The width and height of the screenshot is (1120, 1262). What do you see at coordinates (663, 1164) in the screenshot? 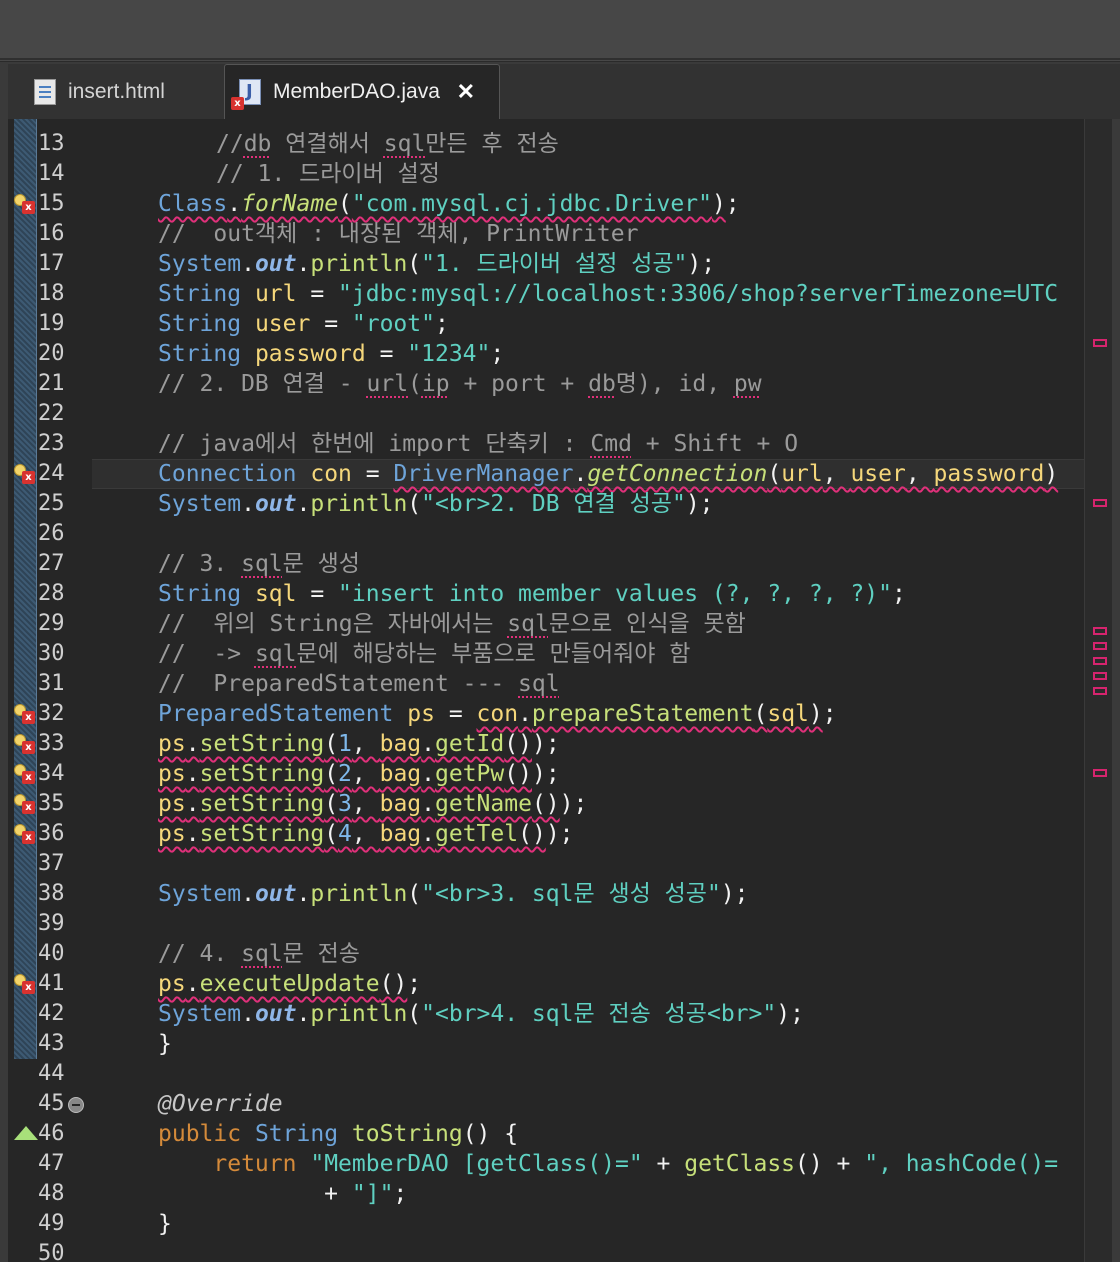
I see `code-token: +` at bounding box center [663, 1164].